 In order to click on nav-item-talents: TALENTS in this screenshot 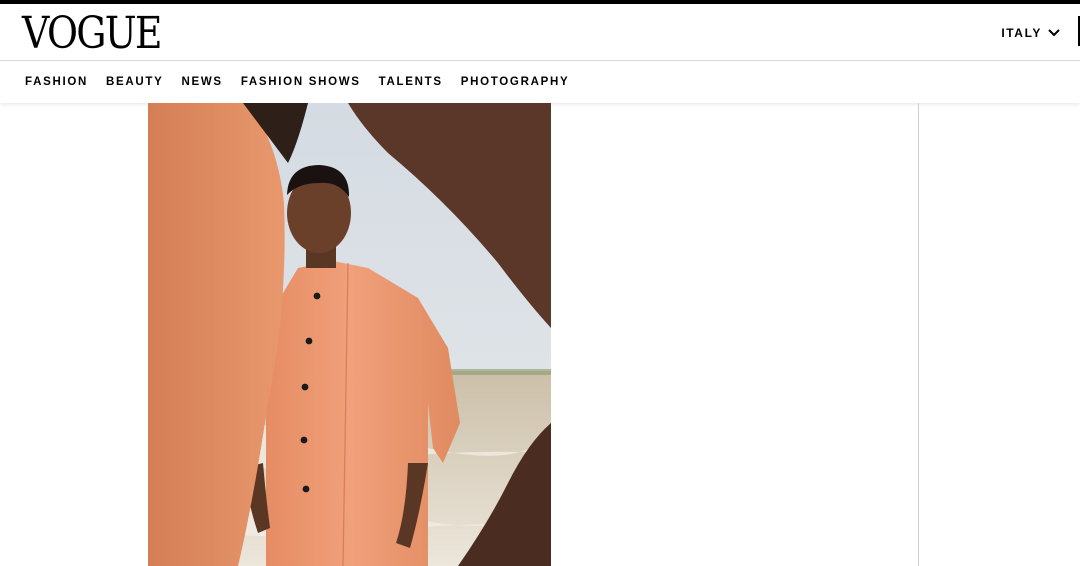, I will do `click(411, 82)`.